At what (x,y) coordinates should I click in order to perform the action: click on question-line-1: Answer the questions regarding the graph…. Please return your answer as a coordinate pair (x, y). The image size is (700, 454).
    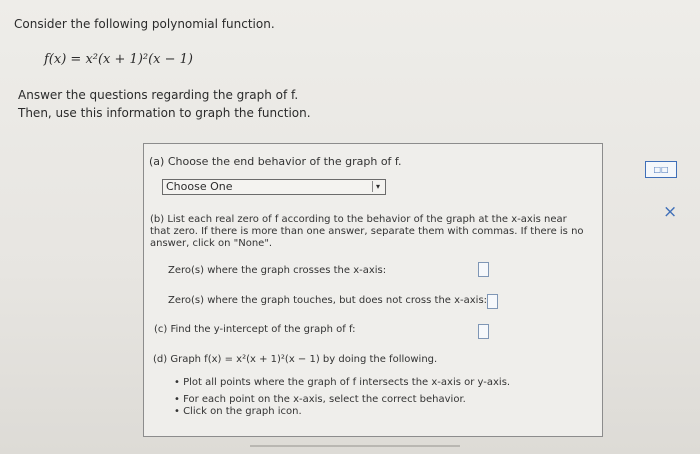
    Looking at the image, I should click on (158, 95).